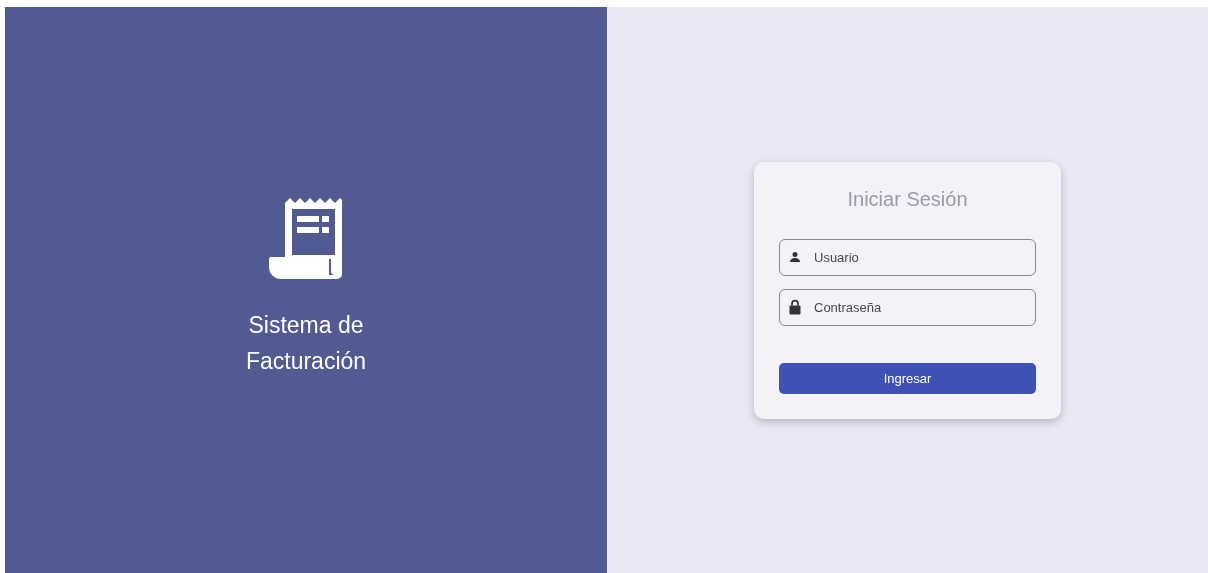  What do you see at coordinates (907, 378) in the screenshot?
I see `login-button: Ingresar` at bounding box center [907, 378].